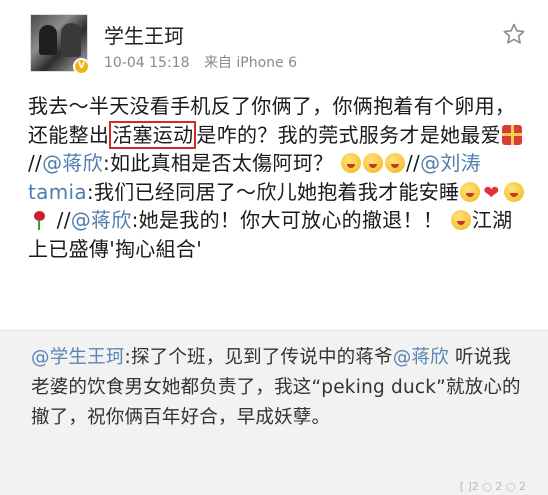 The height and width of the screenshot is (495, 548). I want to click on post-date: 10-04 15:18, so click(147, 63).